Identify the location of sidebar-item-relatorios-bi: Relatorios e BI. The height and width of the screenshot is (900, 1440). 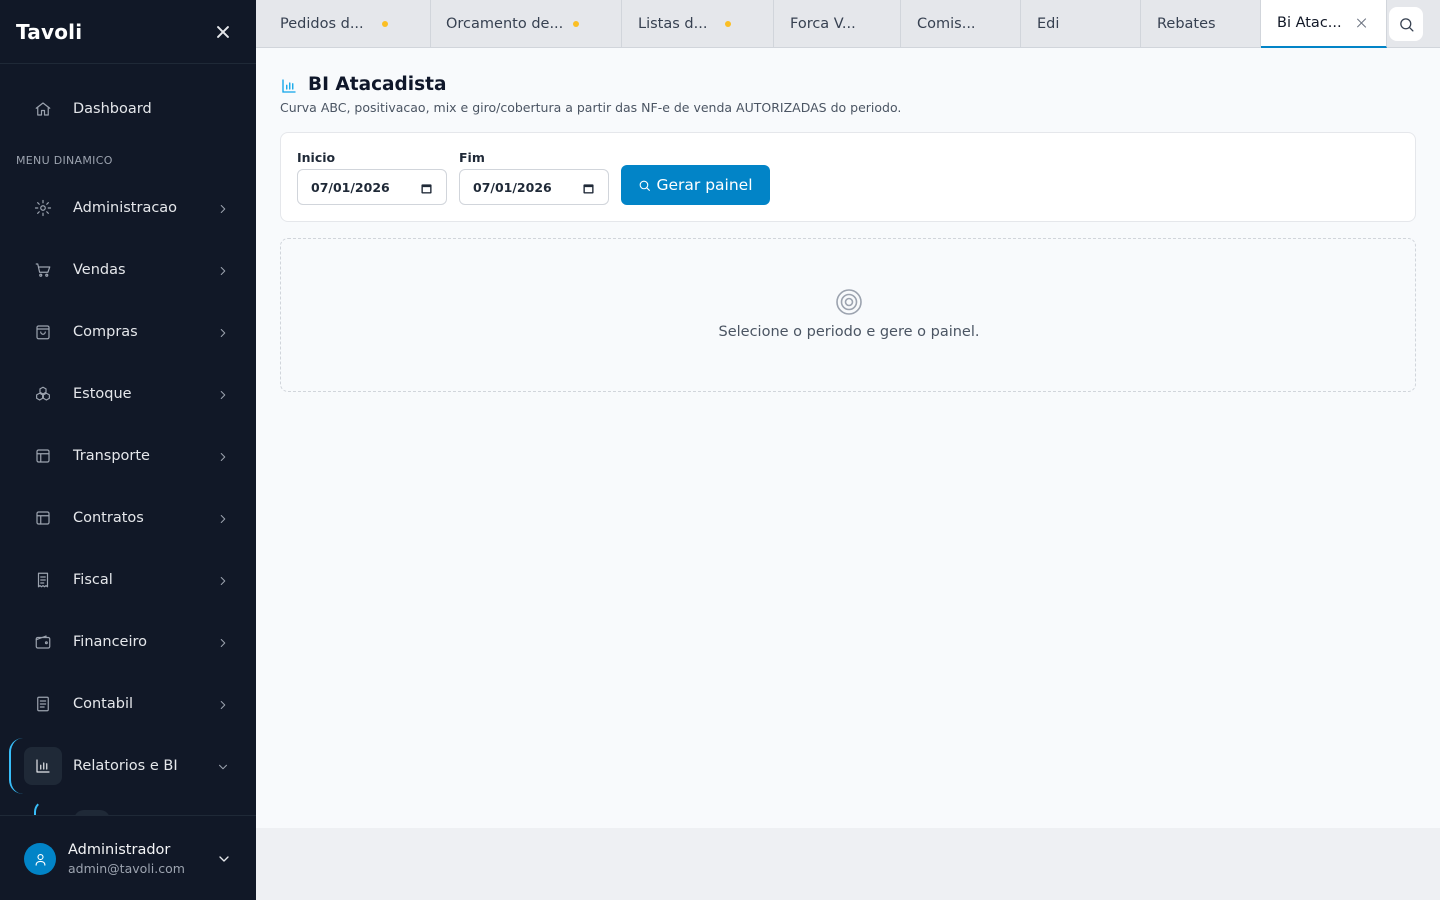
(132, 766).